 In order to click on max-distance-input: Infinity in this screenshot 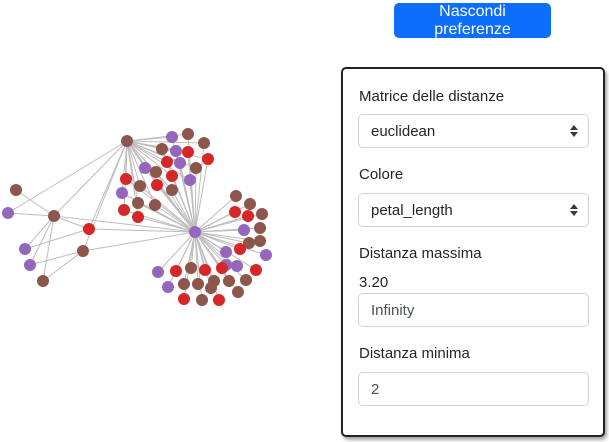, I will do `click(473, 310)`.